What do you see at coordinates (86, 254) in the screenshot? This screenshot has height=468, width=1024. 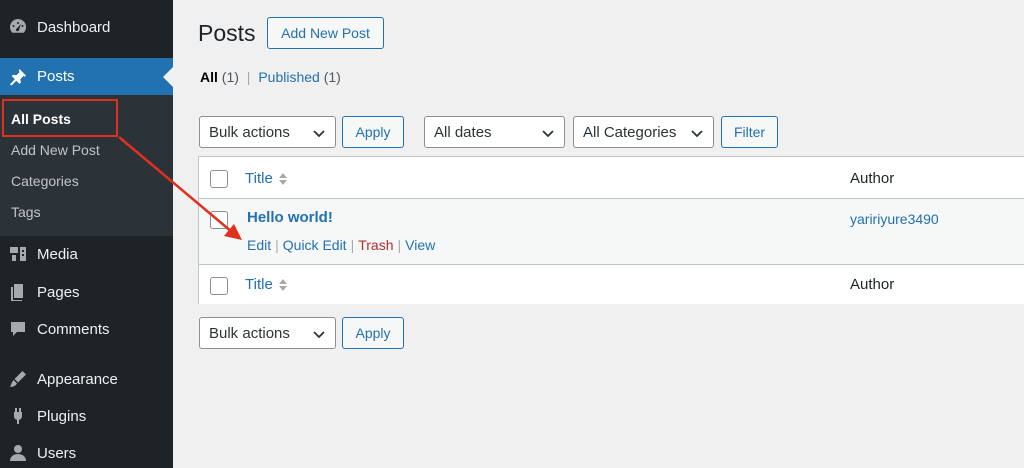 I see `sidebar-item-media: Media` at bounding box center [86, 254].